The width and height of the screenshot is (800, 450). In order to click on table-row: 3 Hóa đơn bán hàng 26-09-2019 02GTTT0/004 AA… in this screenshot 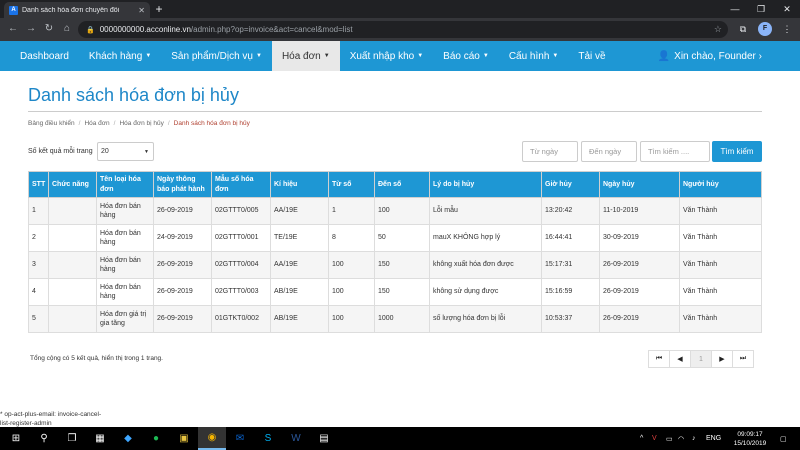, I will do `click(395, 265)`.